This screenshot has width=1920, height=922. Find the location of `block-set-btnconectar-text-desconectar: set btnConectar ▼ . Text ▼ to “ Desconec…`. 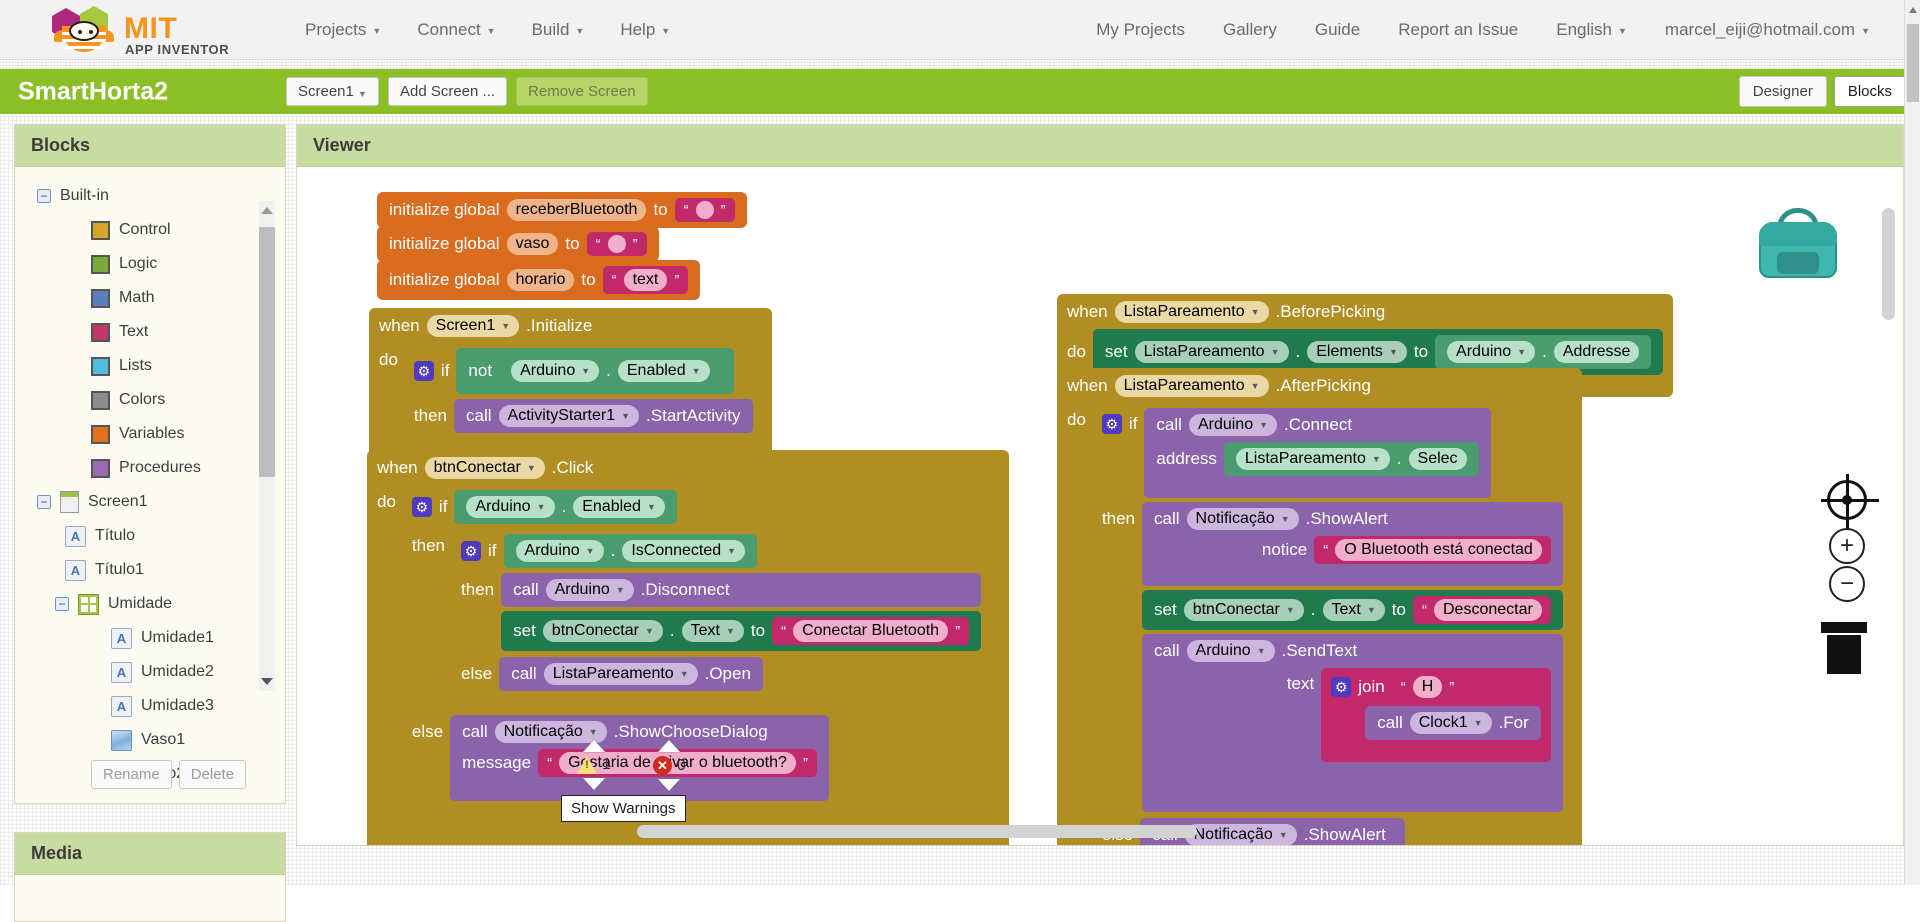

block-set-btnconectar-text-desconectar: set btnConectar ▼ . Text ▼ to “ Desconec… is located at coordinates (1352, 610).